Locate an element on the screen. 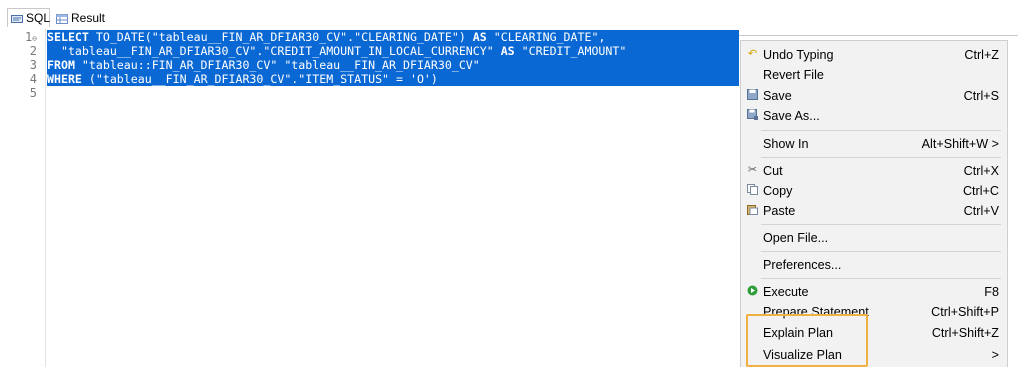  save-icon is located at coordinates (752, 95).